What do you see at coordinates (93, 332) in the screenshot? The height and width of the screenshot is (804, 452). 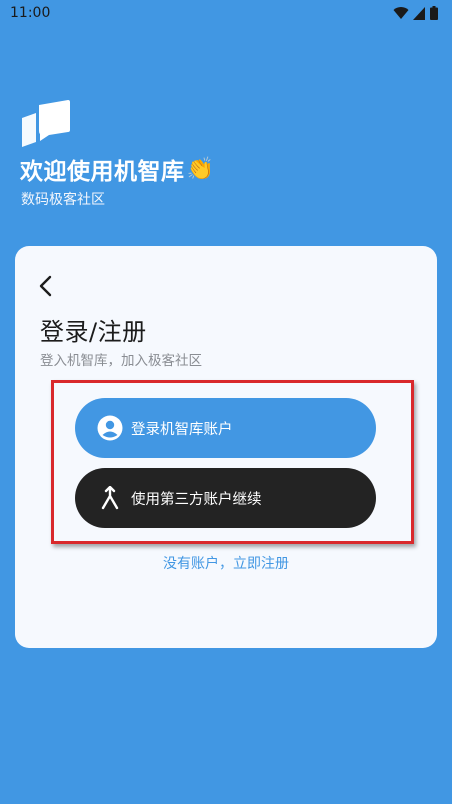 I see `card-title: 登录/注册` at bounding box center [93, 332].